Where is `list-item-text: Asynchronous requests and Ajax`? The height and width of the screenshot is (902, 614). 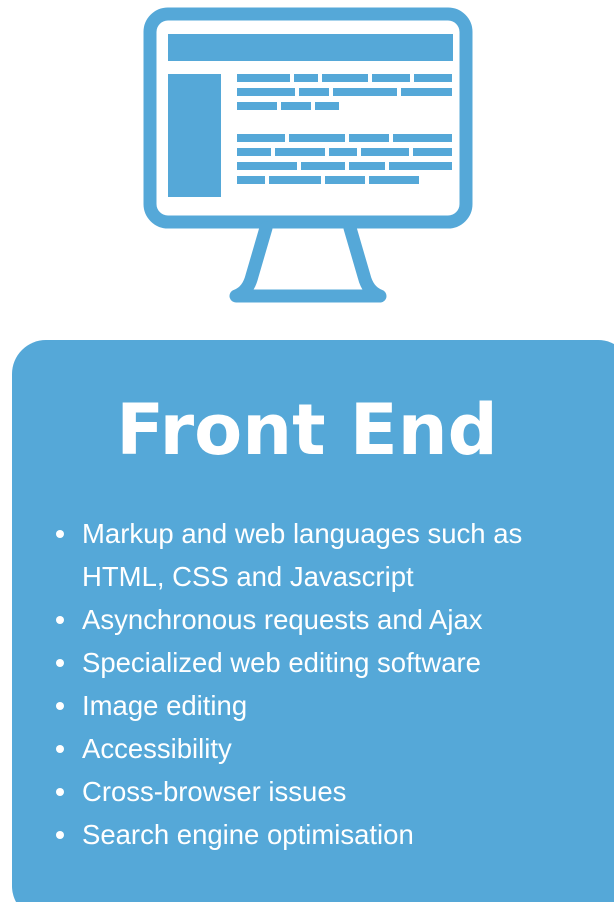
list-item-text: Asynchronous requests and Ajax is located at coordinates (282, 619).